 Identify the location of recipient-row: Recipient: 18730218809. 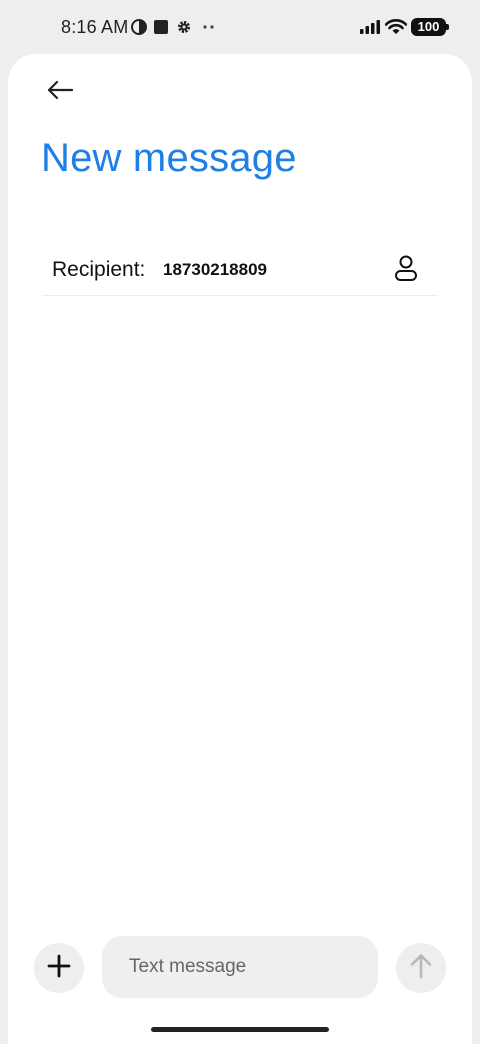
(240, 270).